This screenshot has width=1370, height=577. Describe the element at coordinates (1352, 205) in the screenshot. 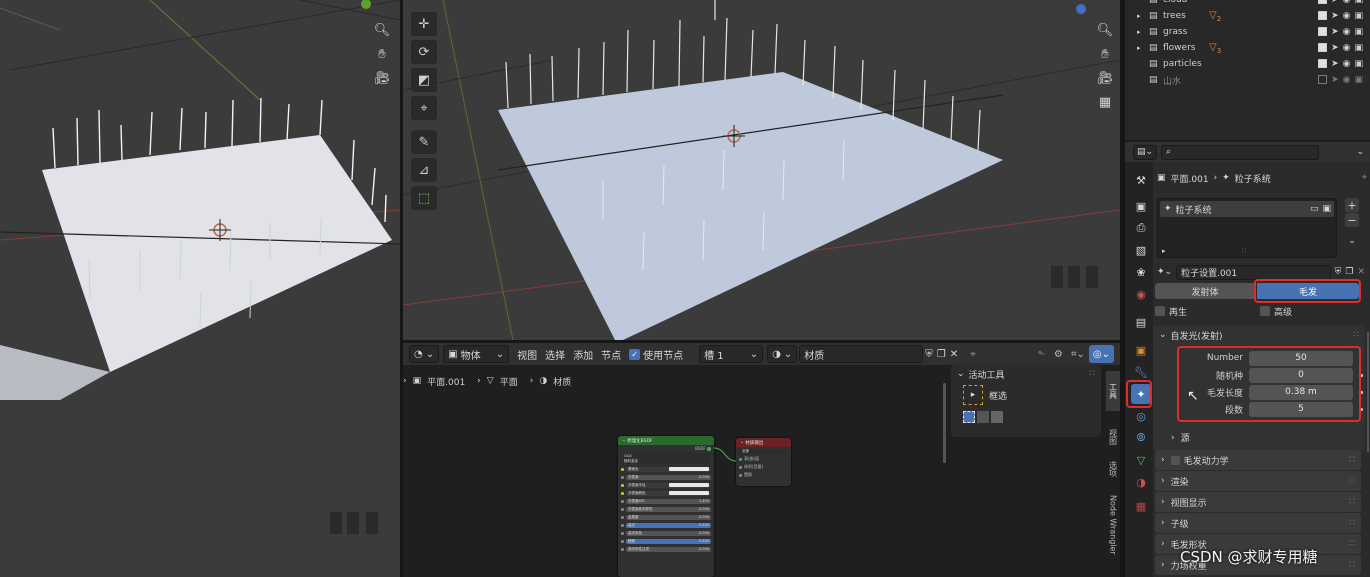

I see `list-add-button: +` at that location.